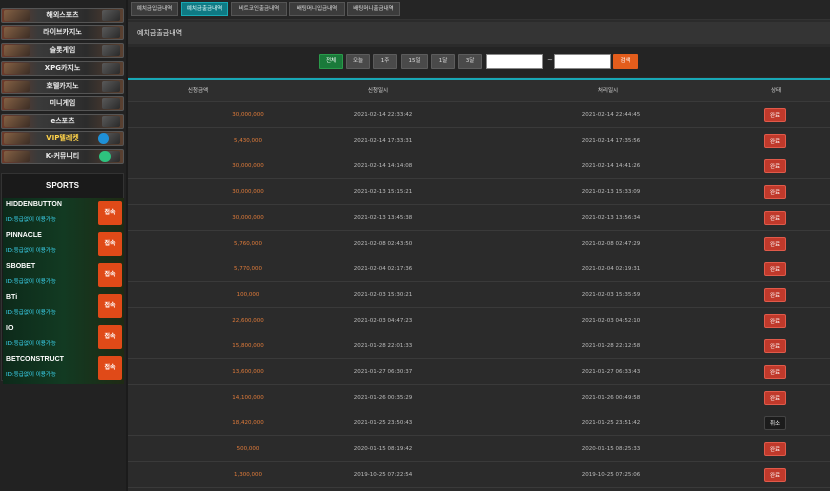  What do you see at coordinates (383, 423) in the screenshot?
I see `requested-time-cell: 2021-01-25 23:50:43` at bounding box center [383, 423].